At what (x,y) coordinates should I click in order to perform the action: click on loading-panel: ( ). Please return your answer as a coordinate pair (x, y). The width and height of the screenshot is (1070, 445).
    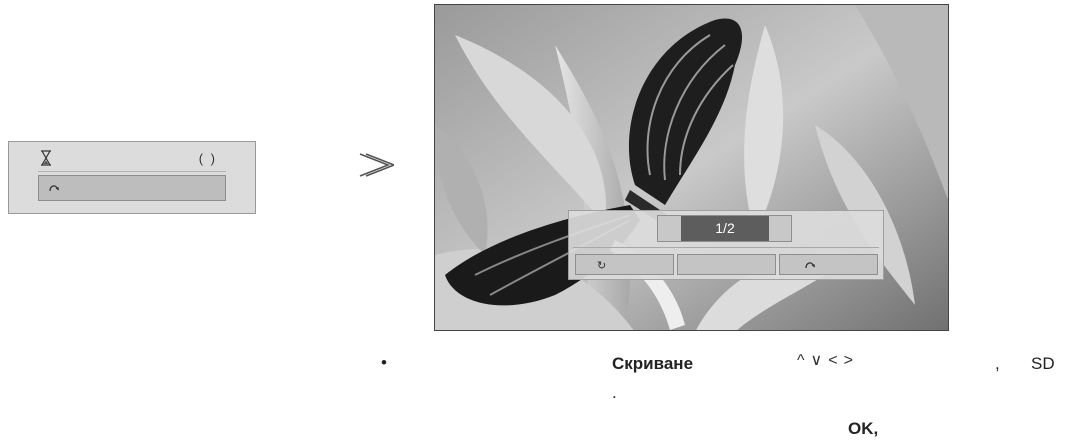
    Looking at the image, I should click on (132, 177).